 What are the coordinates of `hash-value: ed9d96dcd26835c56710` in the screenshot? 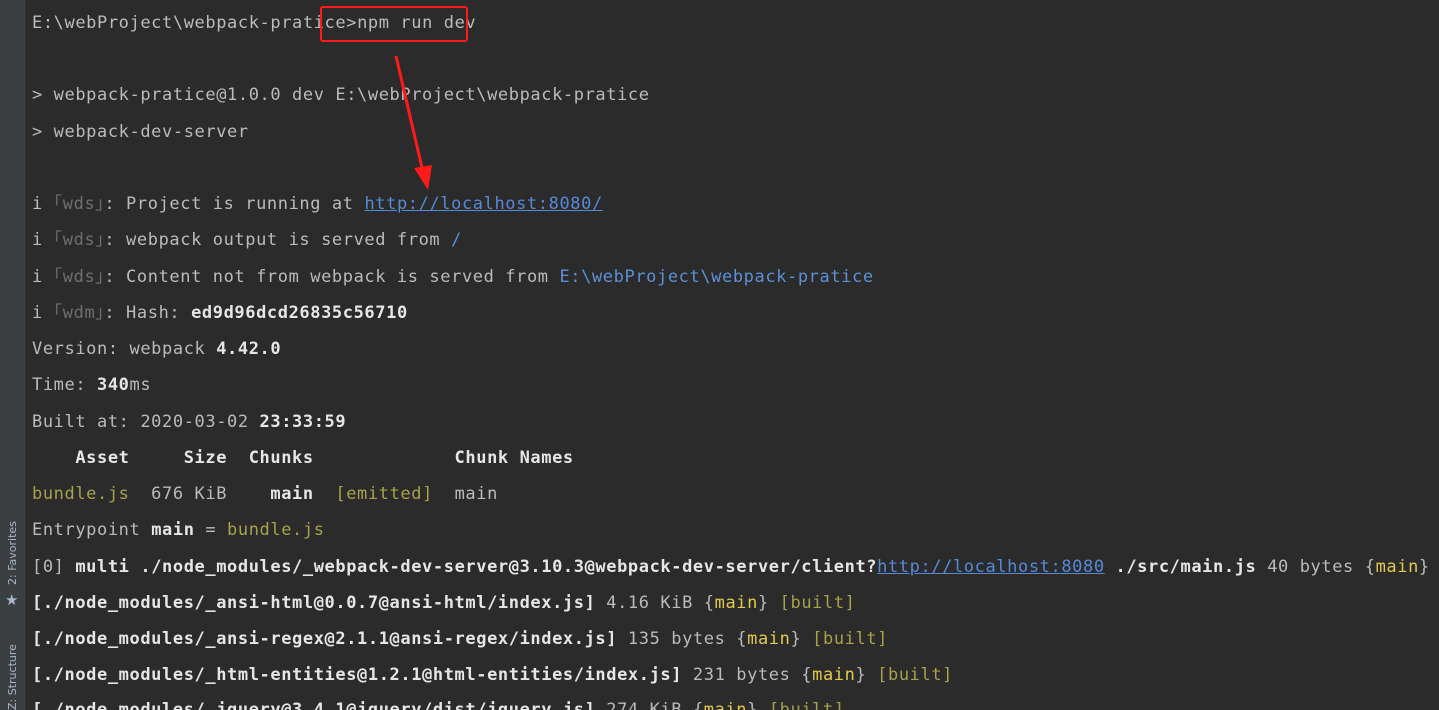 It's located at (299, 313).